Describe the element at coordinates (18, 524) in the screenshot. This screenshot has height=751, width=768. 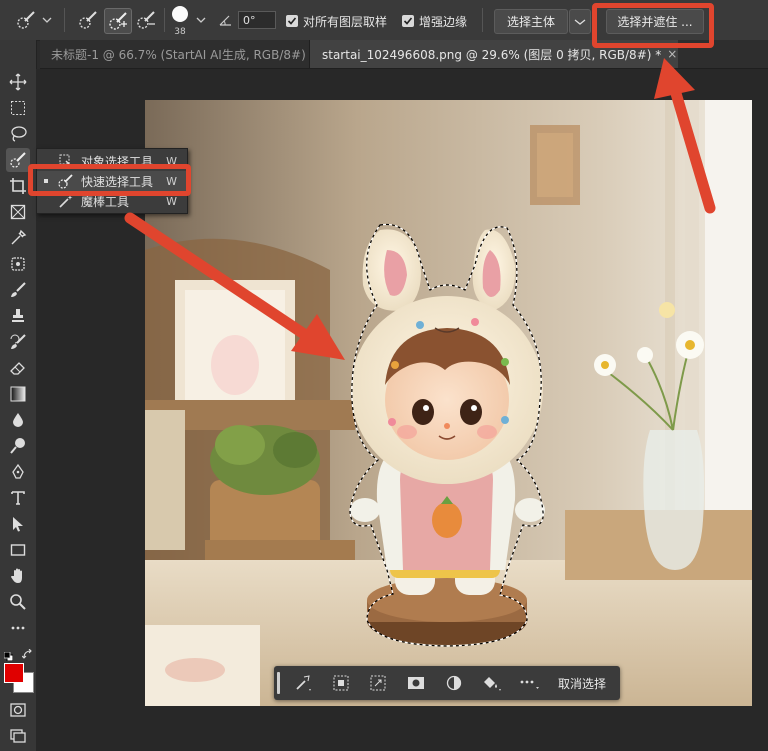
I see `path-selection-icon` at that location.